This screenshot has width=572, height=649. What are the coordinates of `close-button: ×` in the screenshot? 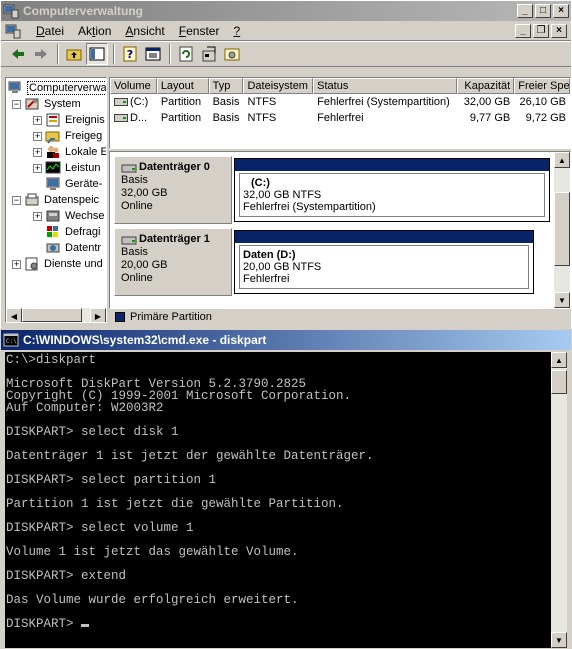 It's located at (561, 11).